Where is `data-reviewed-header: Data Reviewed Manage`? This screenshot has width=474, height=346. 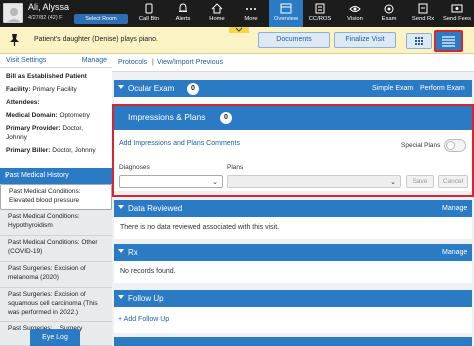
data-reviewed-header: Data Reviewed Manage is located at coordinates (293, 208).